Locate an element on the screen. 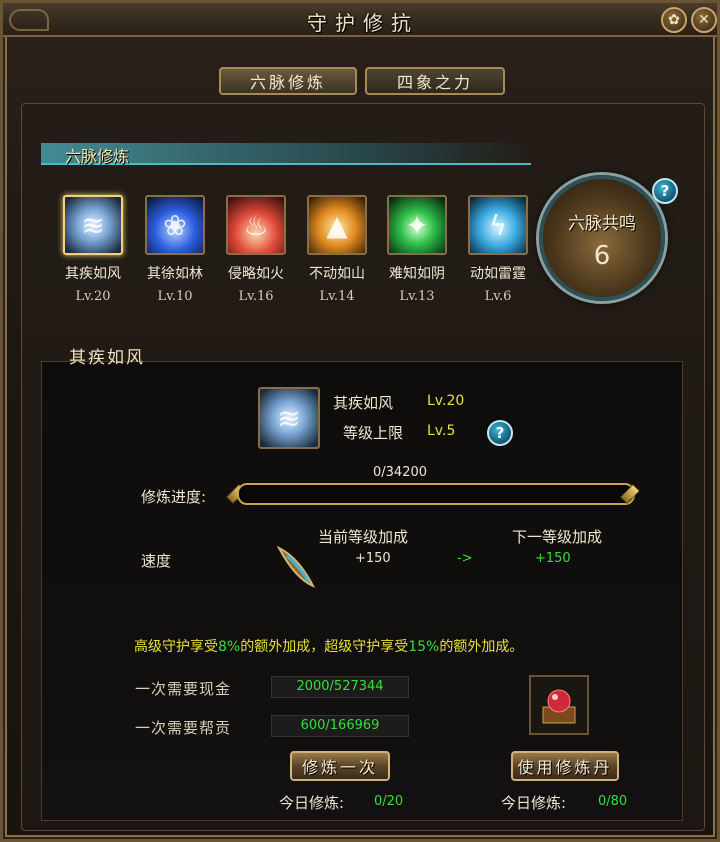 This screenshot has width=720, height=842. bonus-note-text: 的额外加成，超级守护享受 is located at coordinates (324, 647).